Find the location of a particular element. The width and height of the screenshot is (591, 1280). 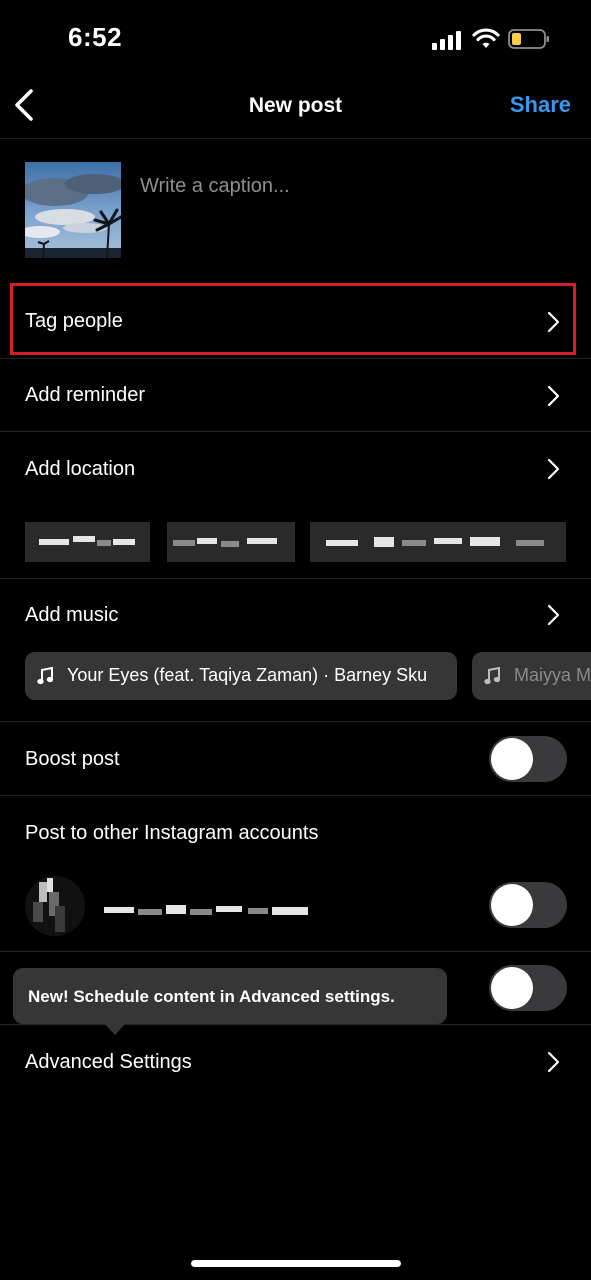

post-to-other-accounts-label: Post to other Instagram accounts is located at coordinates (172, 833).